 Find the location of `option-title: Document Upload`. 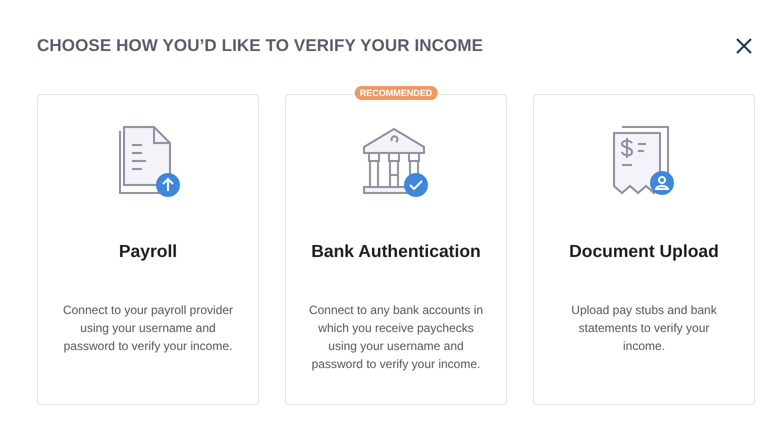

option-title: Document Upload is located at coordinates (644, 251).